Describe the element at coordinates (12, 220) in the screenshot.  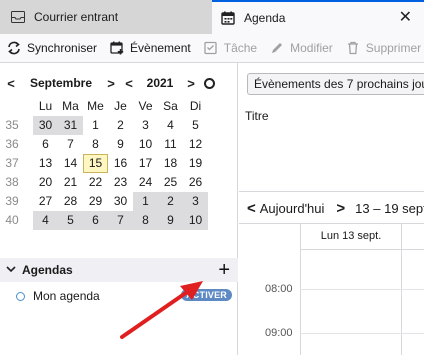
I see `week-number: 40` at that location.